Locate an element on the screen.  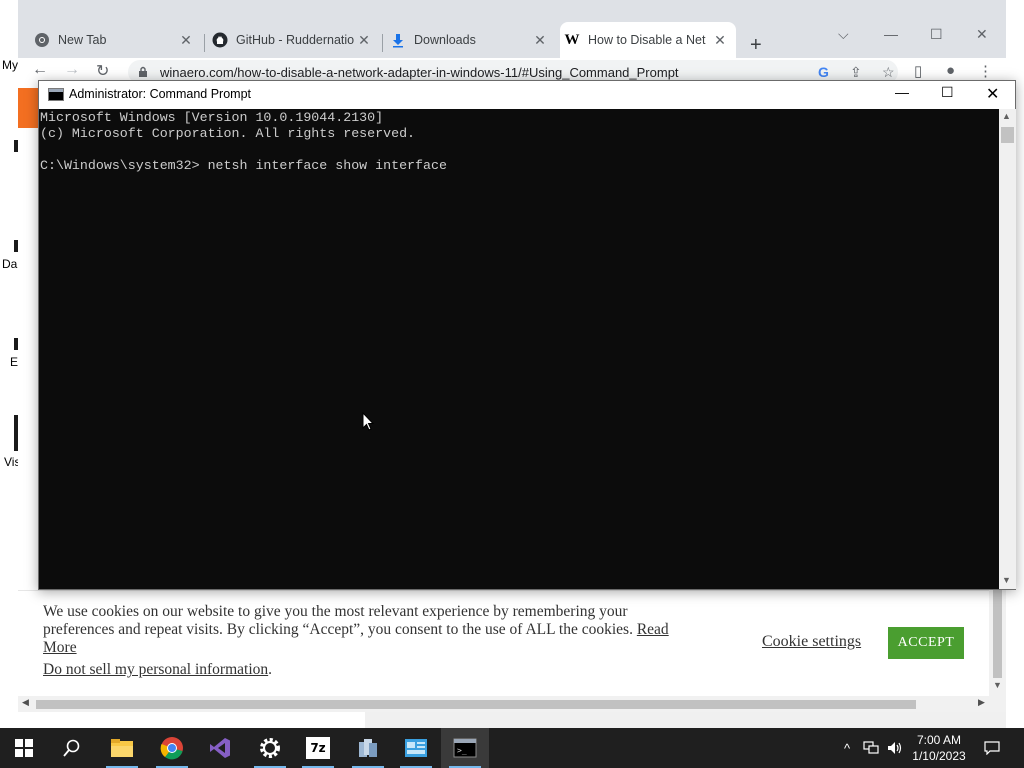
search-button is located at coordinates (72, 748).